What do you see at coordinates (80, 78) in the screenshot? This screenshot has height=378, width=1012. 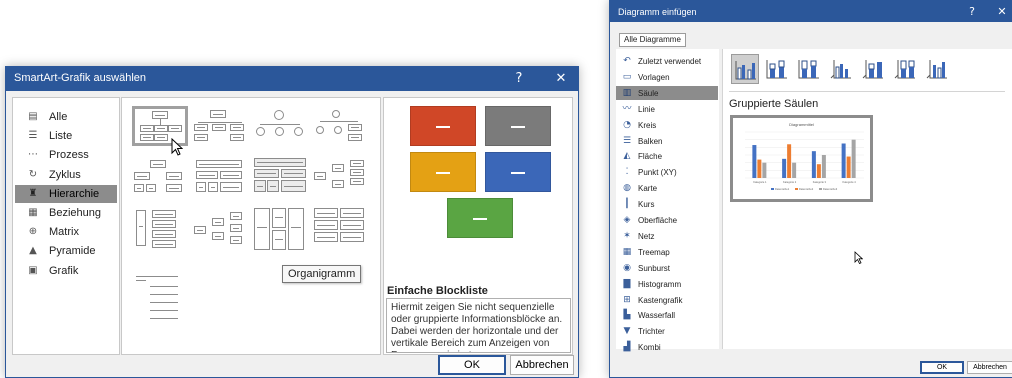 I see `smartart-dialog-title: SmartArt-Grafik auswählen` at bounding box center [80, 78].